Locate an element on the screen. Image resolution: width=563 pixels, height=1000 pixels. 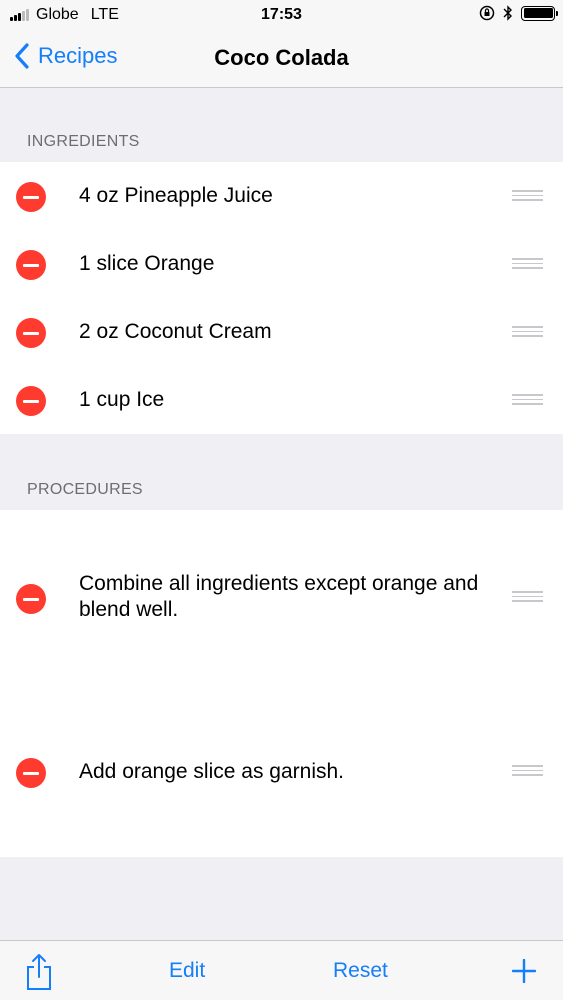
status-bar: Globe LTE 17:53 is located at coordinates (281, 15).